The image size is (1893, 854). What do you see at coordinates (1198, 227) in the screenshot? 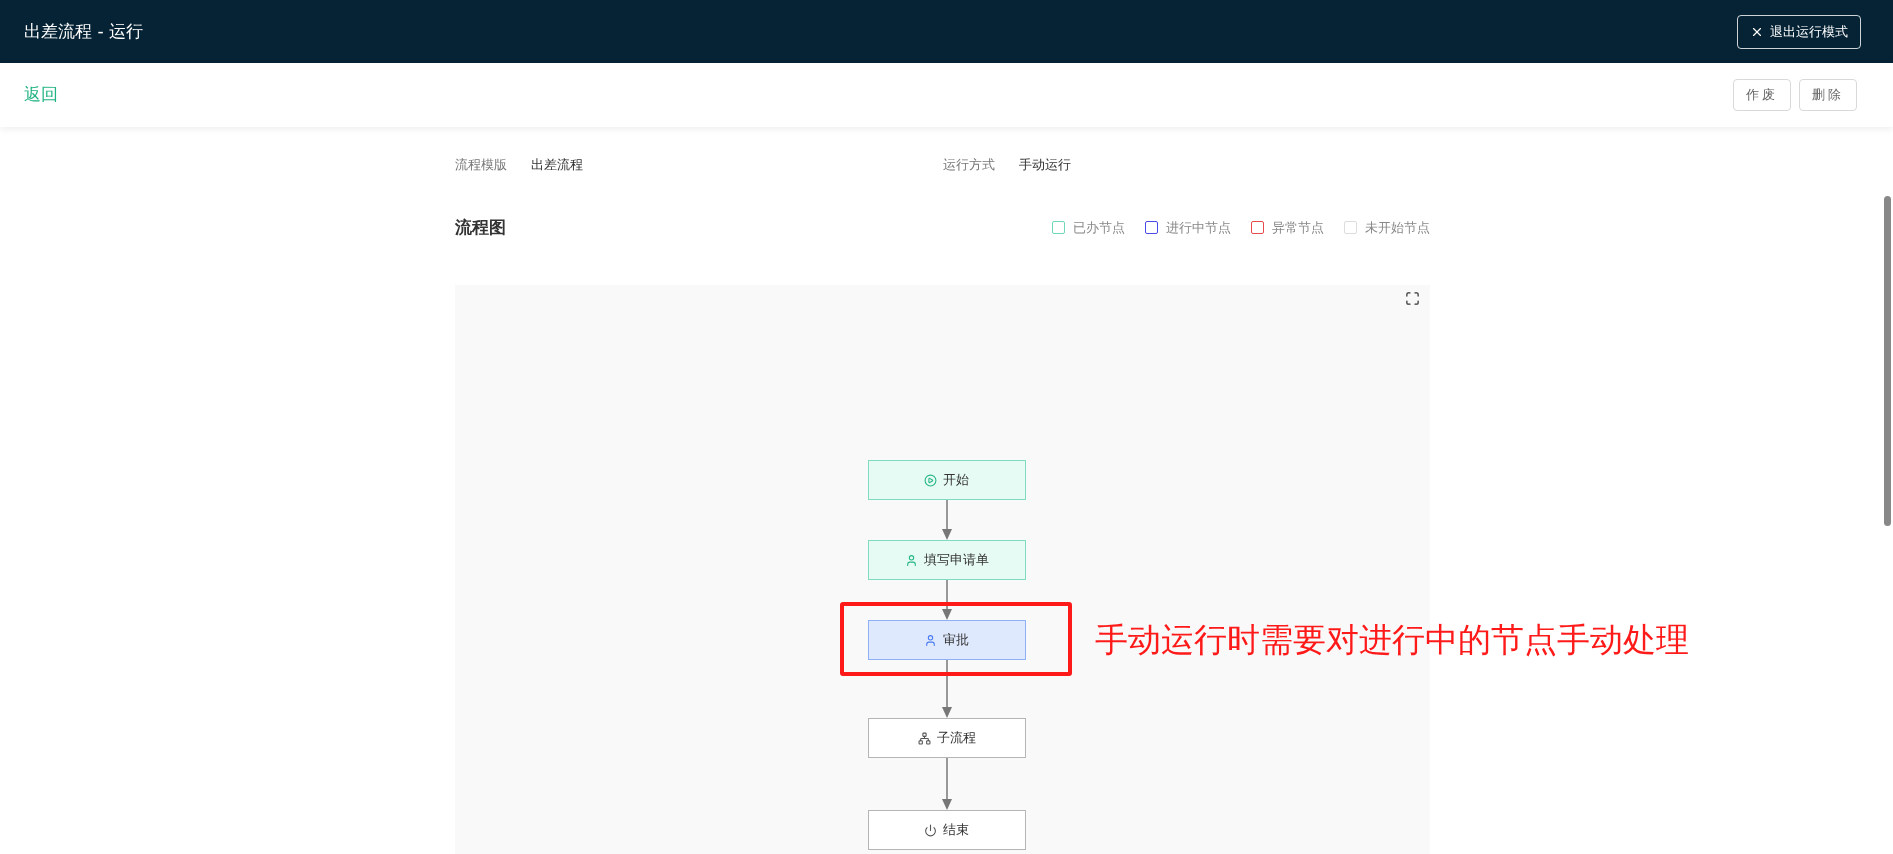
I see `legend-label: 进行中节点` at bounding box center [1198, 227].